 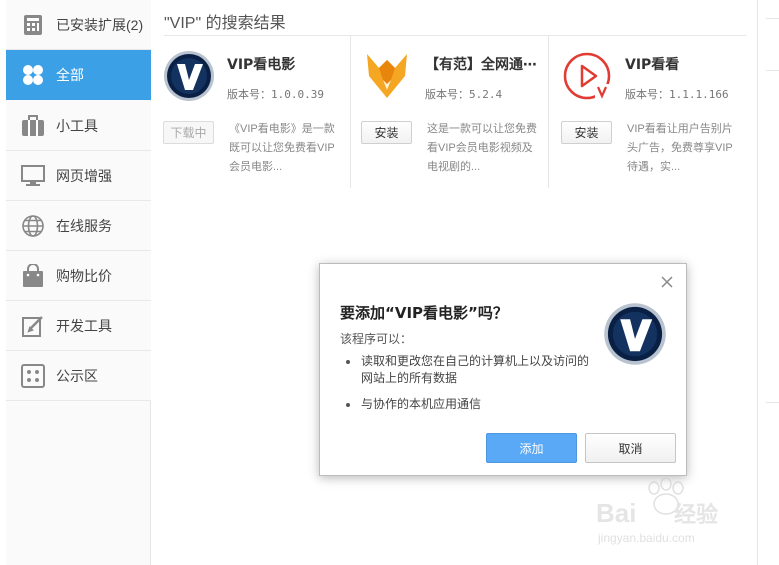 I want to click on sidebar-item-label: 购物比价, so click(x=84, y=275).